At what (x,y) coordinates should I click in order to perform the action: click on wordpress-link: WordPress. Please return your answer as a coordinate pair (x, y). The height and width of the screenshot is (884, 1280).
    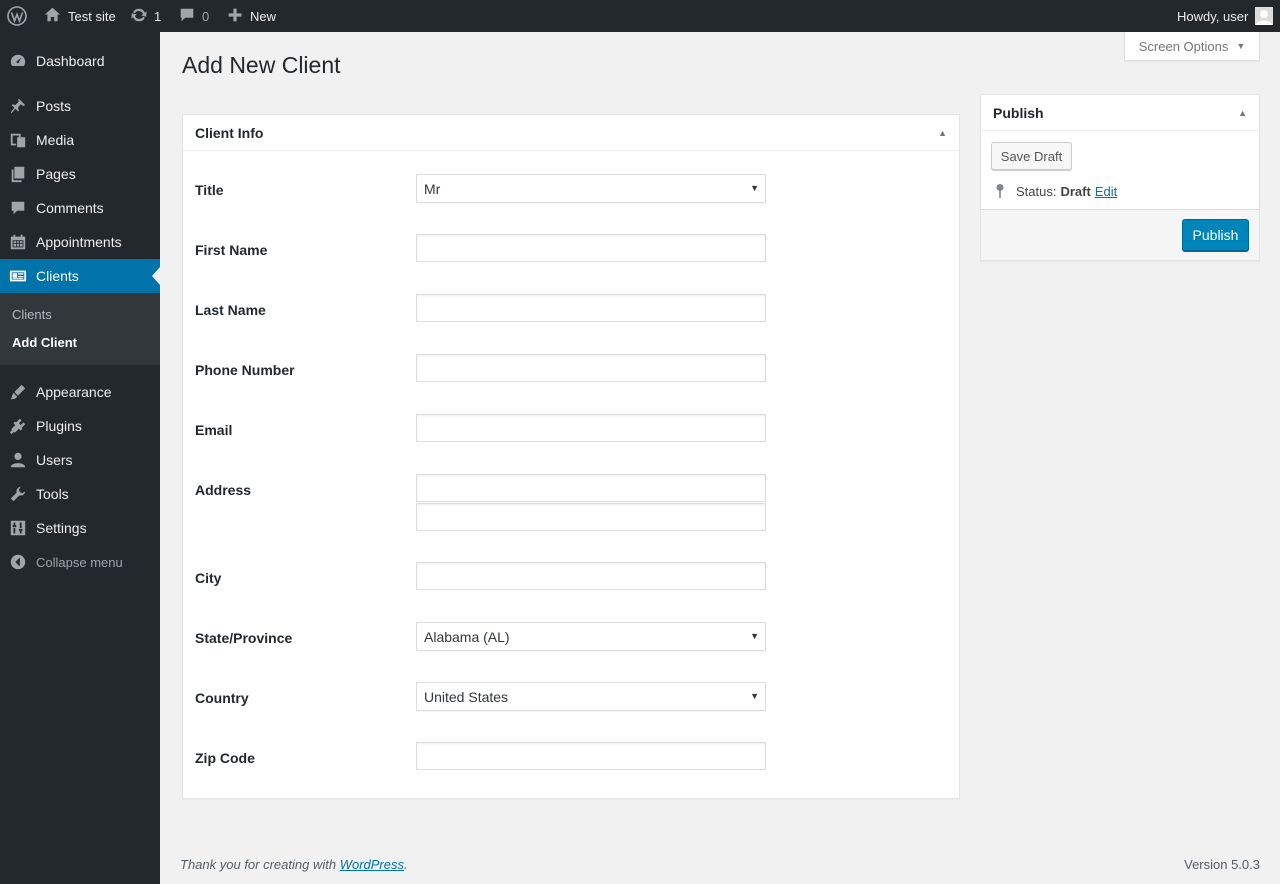
    Looking at the image, I should click on (372, 864).